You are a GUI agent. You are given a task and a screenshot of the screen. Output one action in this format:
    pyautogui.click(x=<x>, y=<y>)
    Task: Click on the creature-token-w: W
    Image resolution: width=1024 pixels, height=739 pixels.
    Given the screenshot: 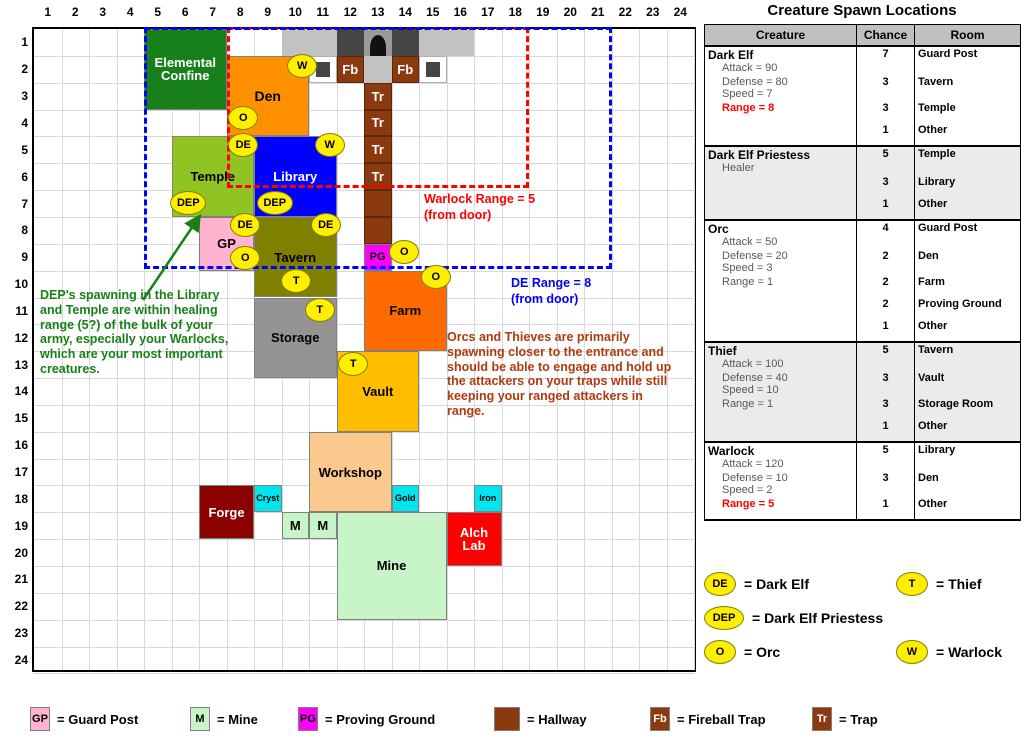 What is the action you would take?
    pyautogui.click(x=329, y=144)
    